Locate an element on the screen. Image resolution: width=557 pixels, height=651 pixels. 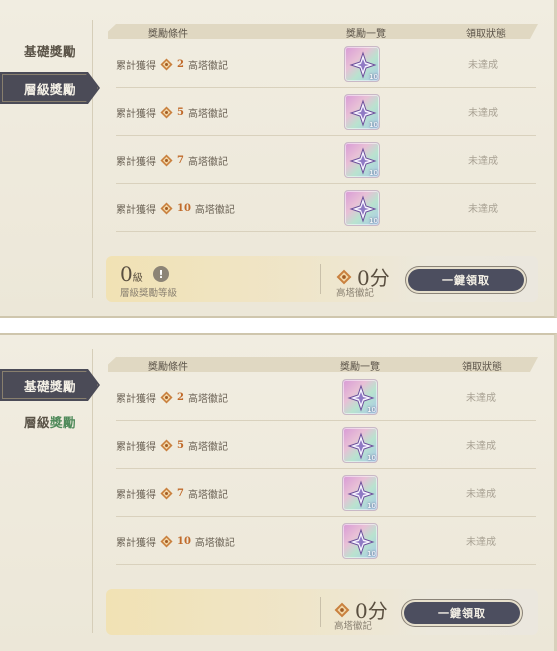
tier-level: 0級 is located at coordinates (131, 274).